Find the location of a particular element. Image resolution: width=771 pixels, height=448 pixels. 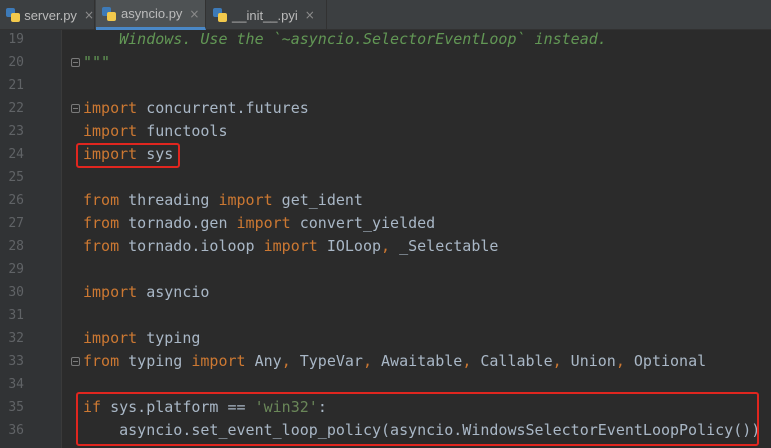

code-token: IOLoop is located at coordinates (349, 246).